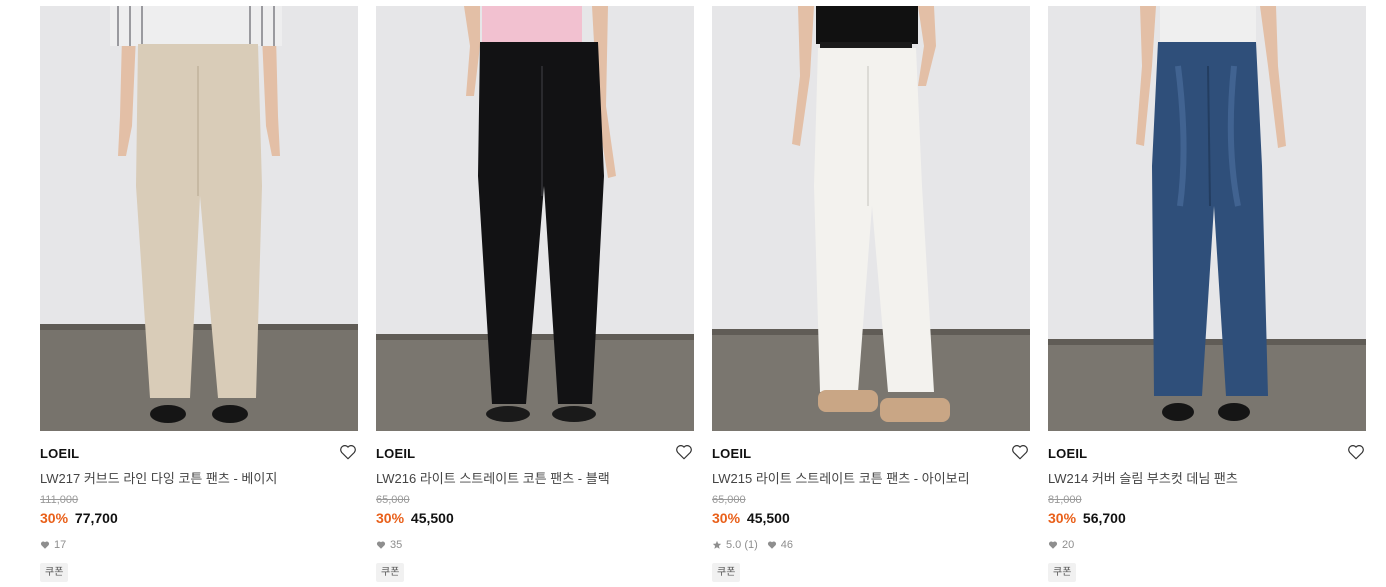 Image resolution: width=1386 pixels, height=587 pixels. I want to click on likes-count: 46, so click(787, 545).